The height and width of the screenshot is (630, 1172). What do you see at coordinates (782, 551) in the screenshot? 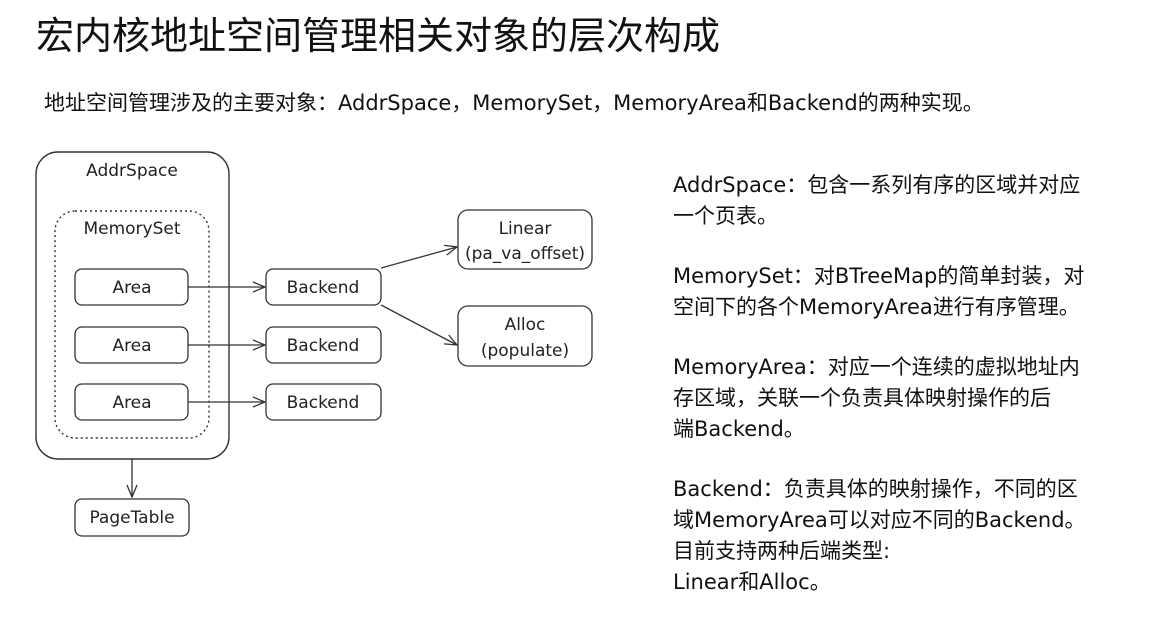
I see `description-line: 目前支持两种后端类型:` at bounding box center [782, 551].